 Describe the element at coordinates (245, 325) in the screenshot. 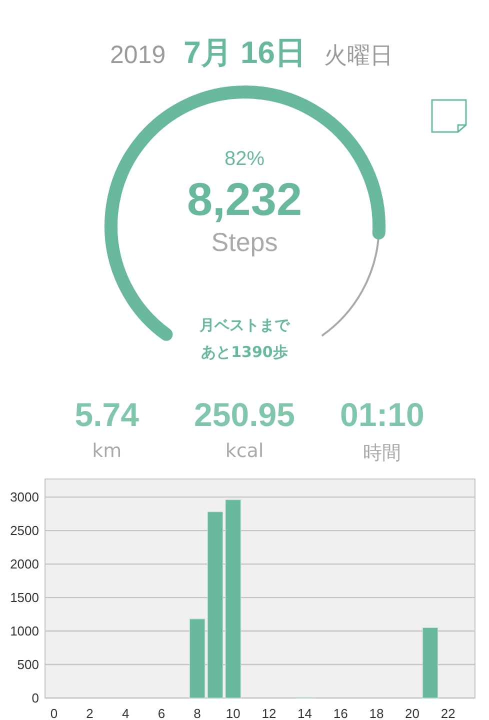

I see `best-note-text: 月ベストまで` at that location.